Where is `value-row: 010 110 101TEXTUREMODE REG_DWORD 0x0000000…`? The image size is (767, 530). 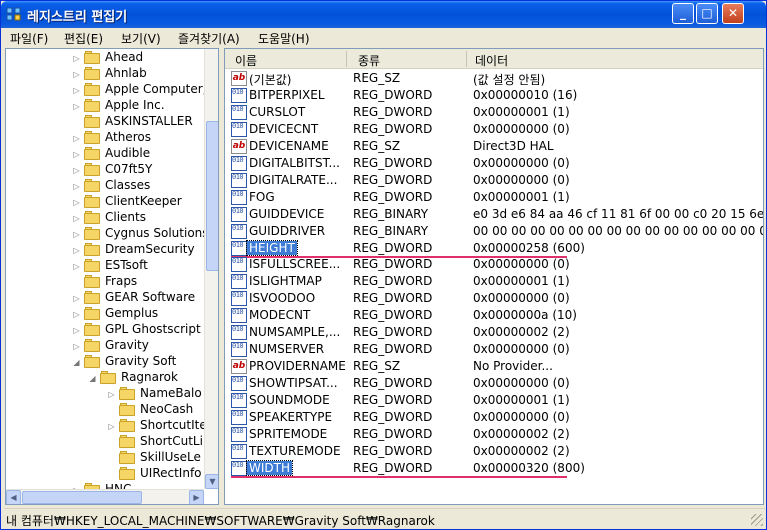 value-row: 010 110 101TEXTUREMODE REG_DWORD 0x0000000… is located at coordinates (494, 451).